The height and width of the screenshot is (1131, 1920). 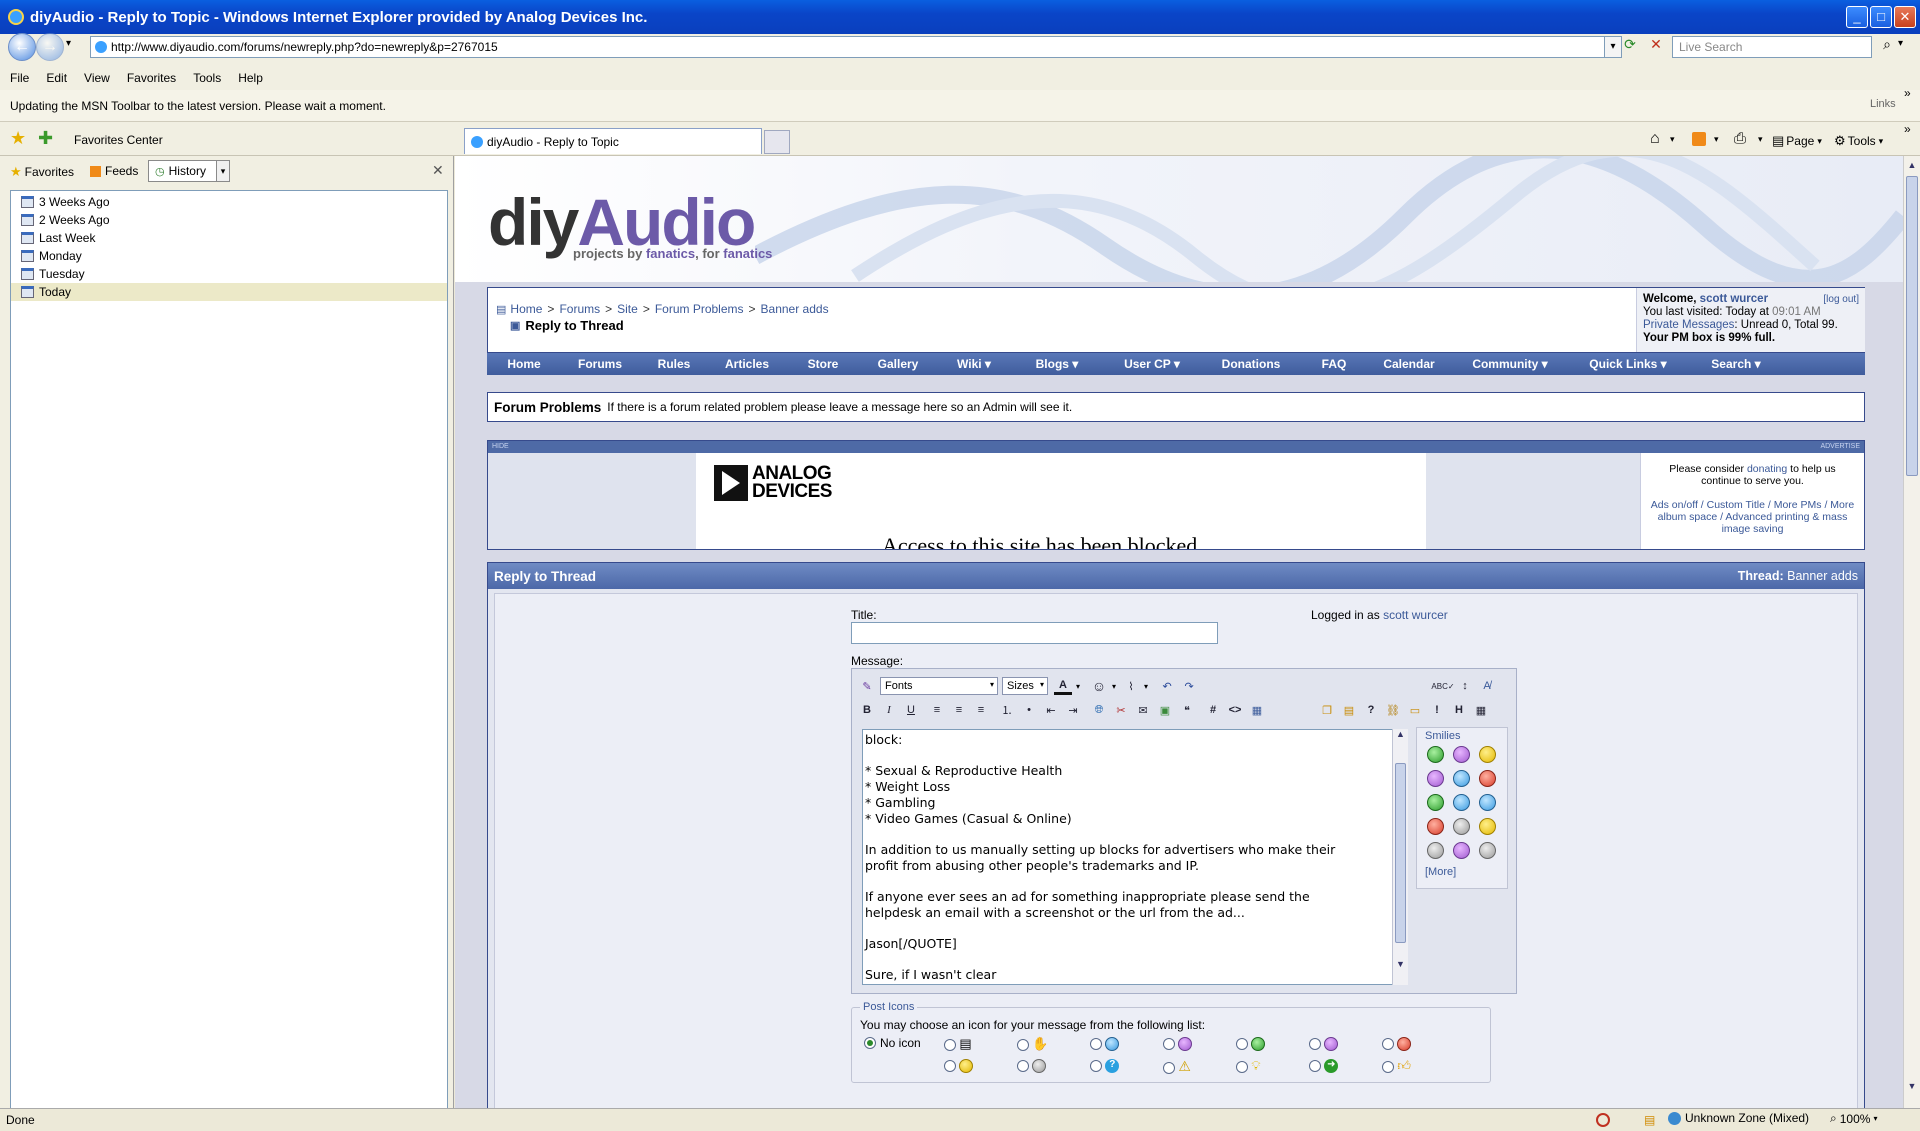 What do you see at coordinates (1912, 165) in the screenshot?
I see `page-scroll-up-icon: ▲` at bounding box center [1912, 165].